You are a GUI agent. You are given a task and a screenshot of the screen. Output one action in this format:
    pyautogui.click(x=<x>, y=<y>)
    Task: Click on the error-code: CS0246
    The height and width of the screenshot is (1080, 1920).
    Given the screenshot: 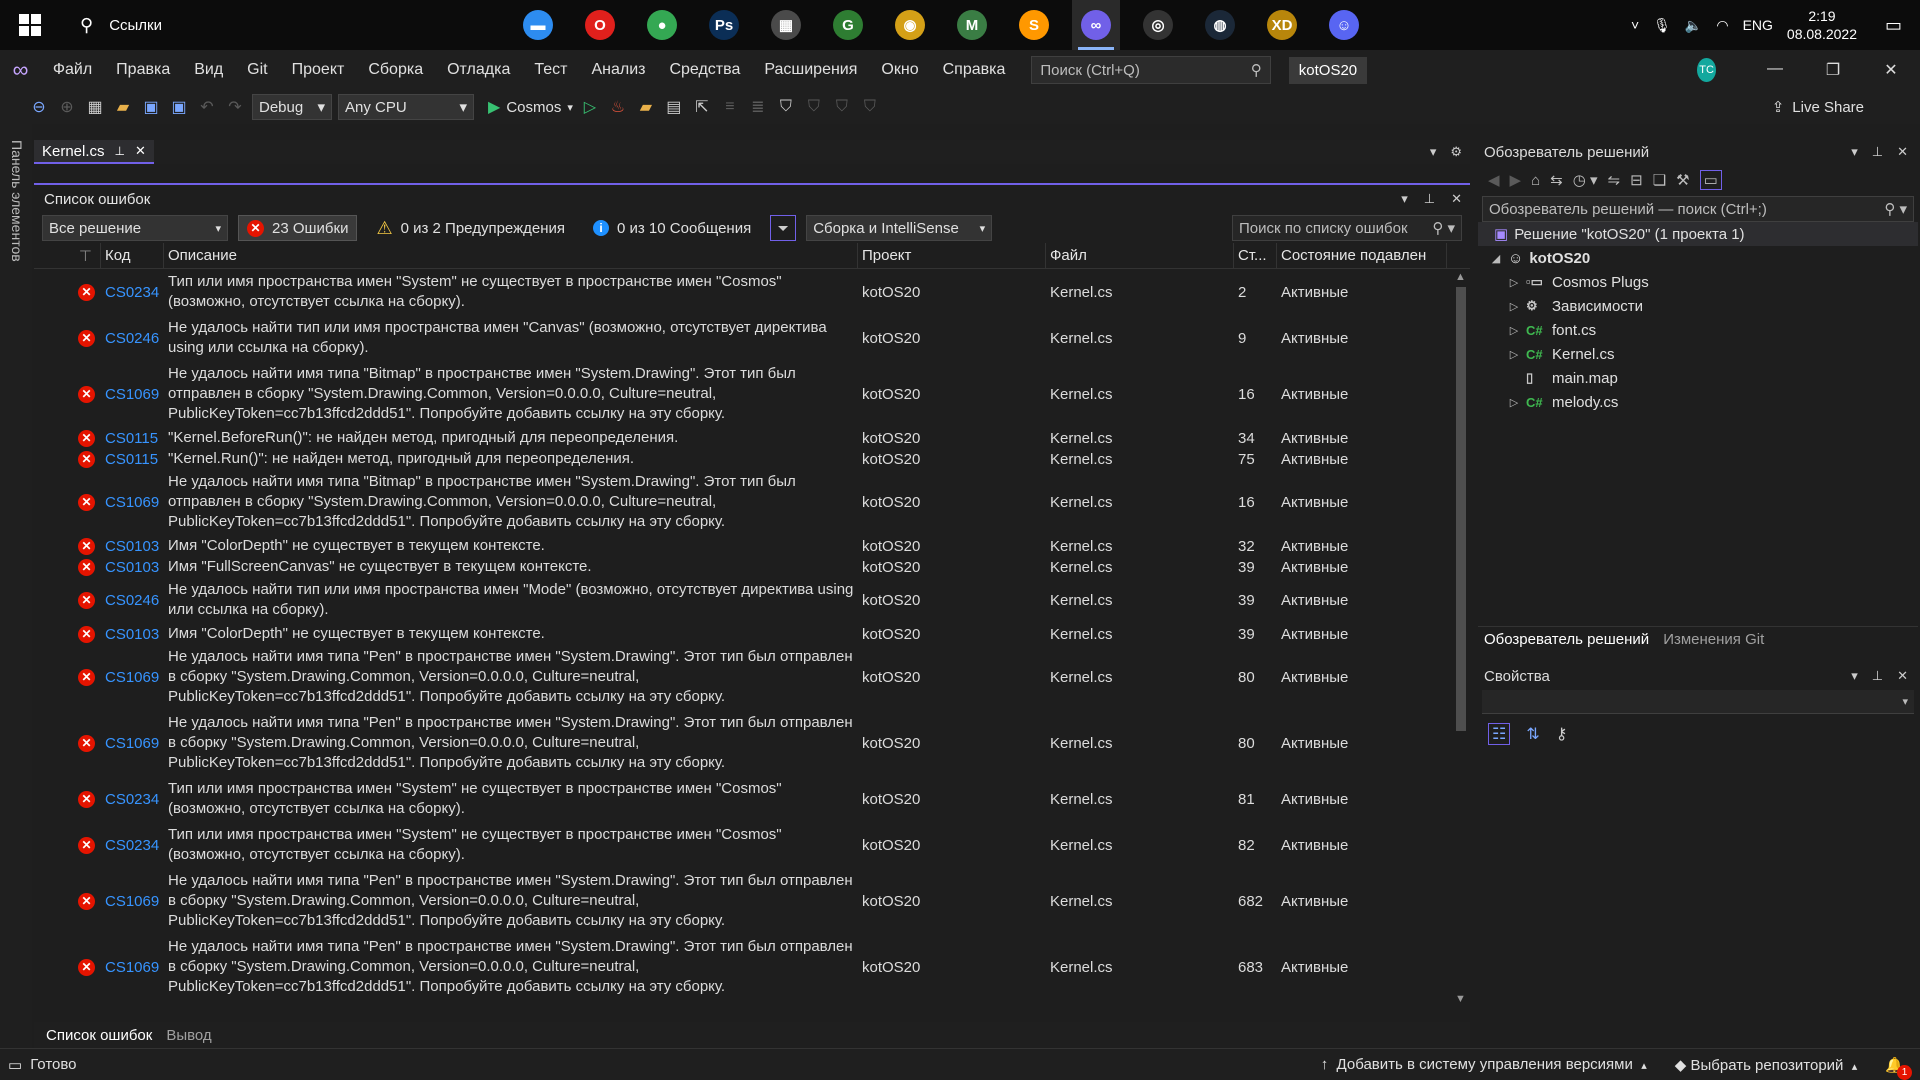 What is the action you would take?
    pyautogui.click(x=132, y=600)
    